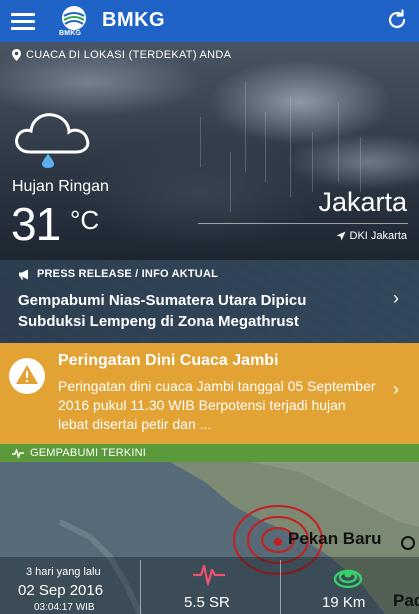 Image resolution: width=419 pixels, height=614 pixels. I want to click on press-release-header: PRESS RELEASE / INFO AKTUAL, so click(118, 274).